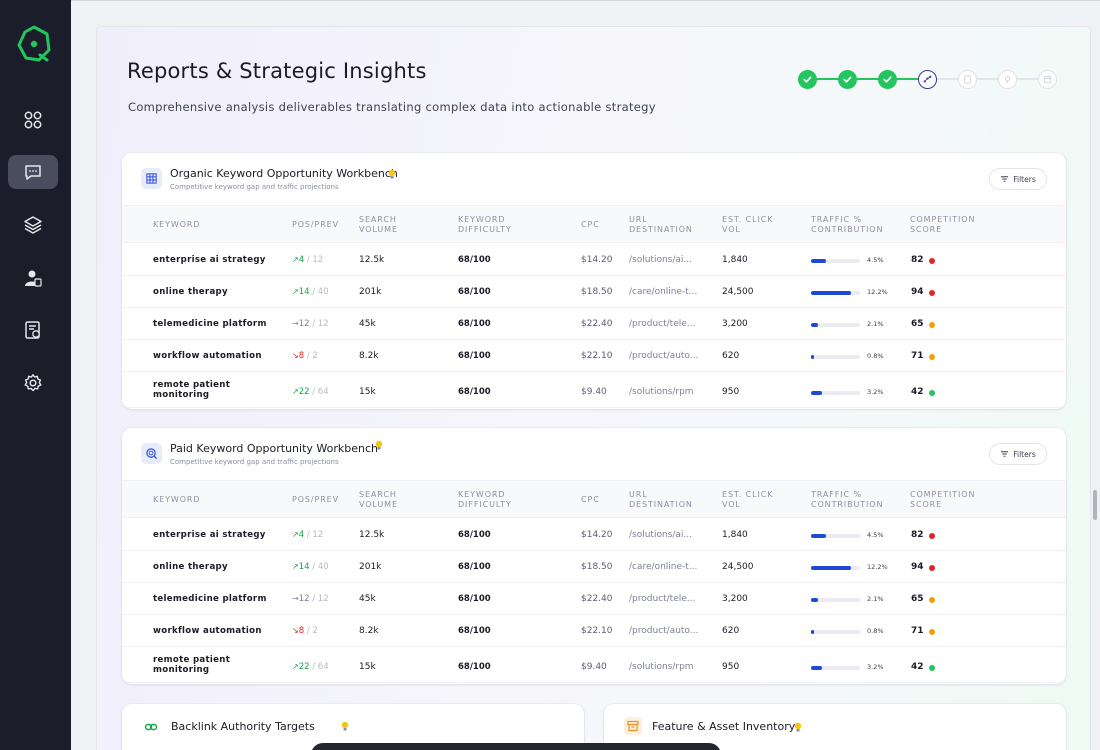 The image size is (1100, 750). What do you see at coordinates (1007, 79) in the screenshot?
I see `step-6-future` at bounding box center [1007, 79].